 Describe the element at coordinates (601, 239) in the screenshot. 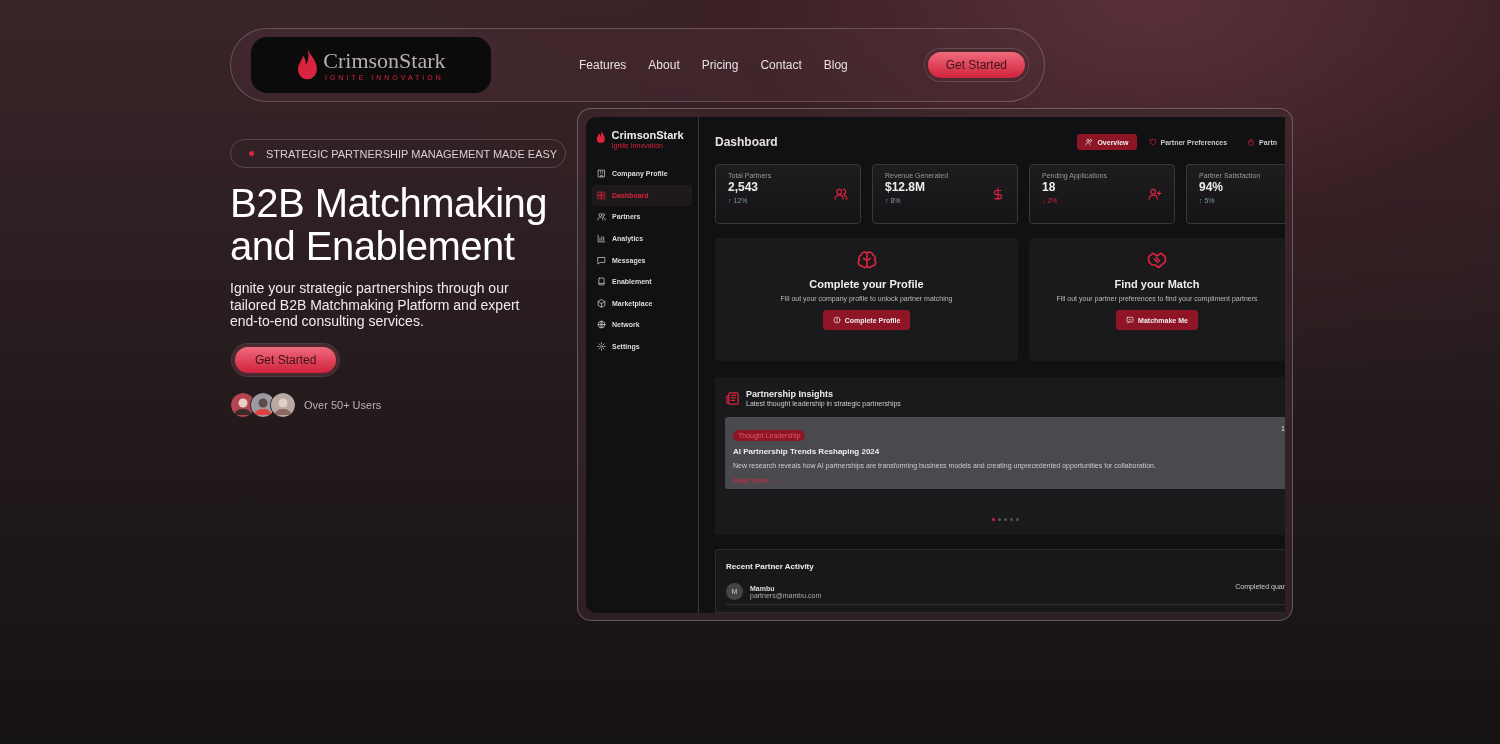

I see `bar-chart-icon` at that location.